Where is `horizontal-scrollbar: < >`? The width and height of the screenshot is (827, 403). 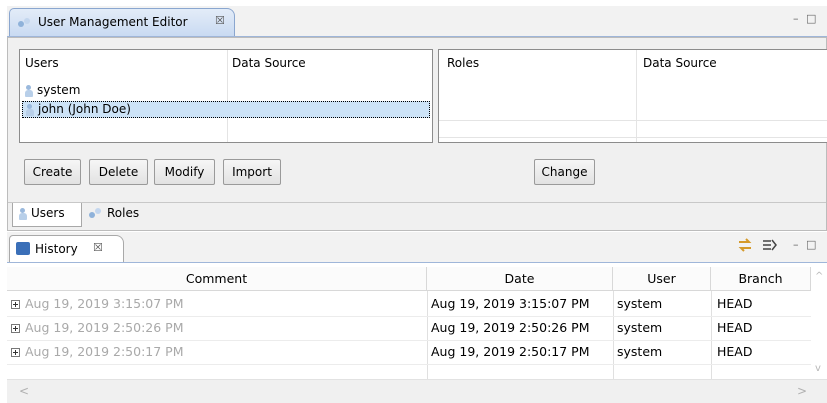
horizontal-scrollbar: < > is located at coordinates (417, 391).